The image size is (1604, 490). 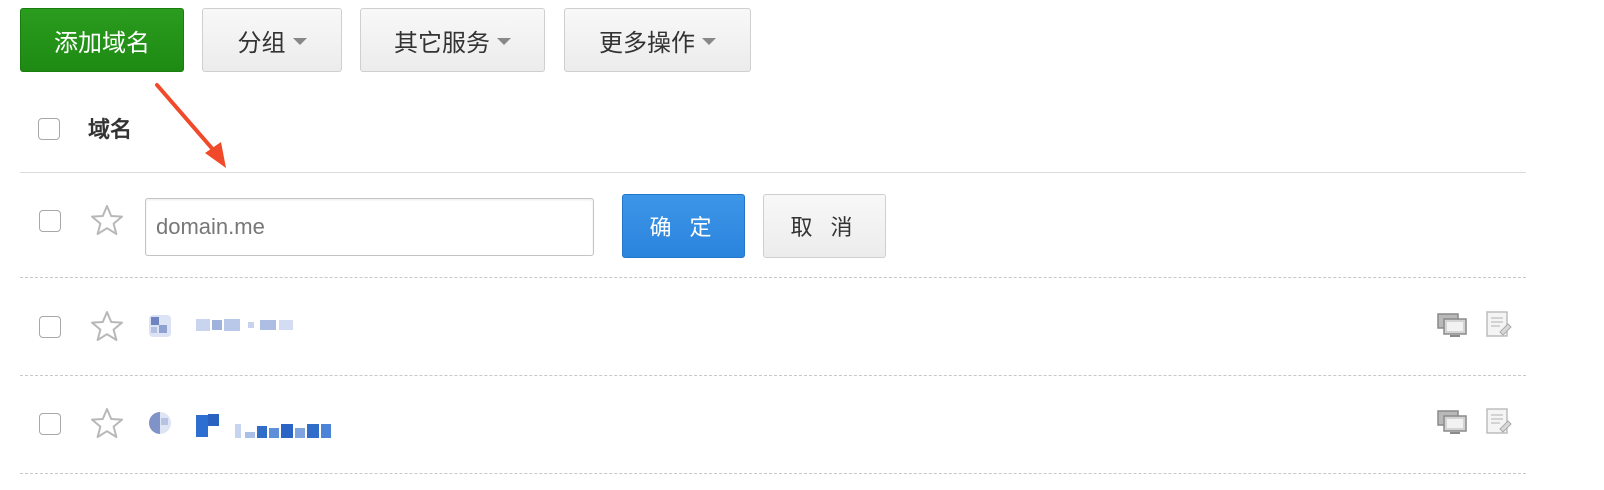 I want to click on group-label: 分组, so click(x=261, y=43).